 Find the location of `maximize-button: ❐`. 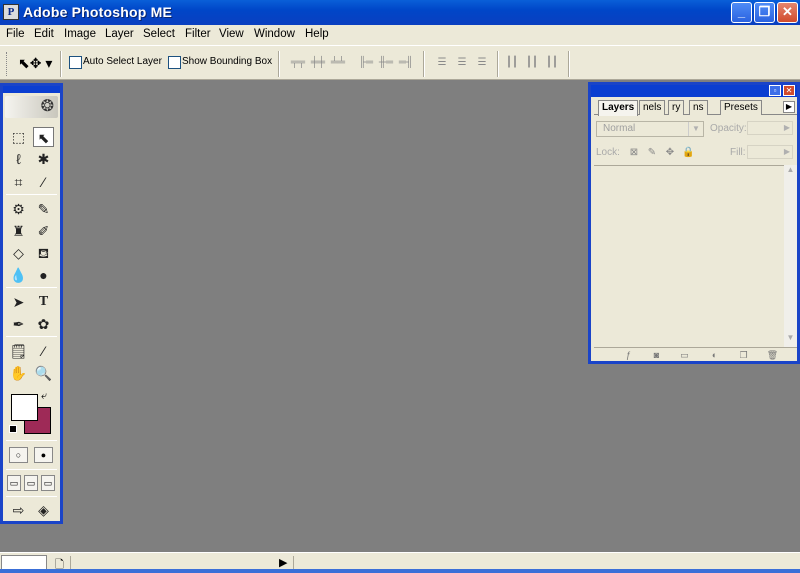

maximize-button: ❐ is located at coordinates (764, 12).